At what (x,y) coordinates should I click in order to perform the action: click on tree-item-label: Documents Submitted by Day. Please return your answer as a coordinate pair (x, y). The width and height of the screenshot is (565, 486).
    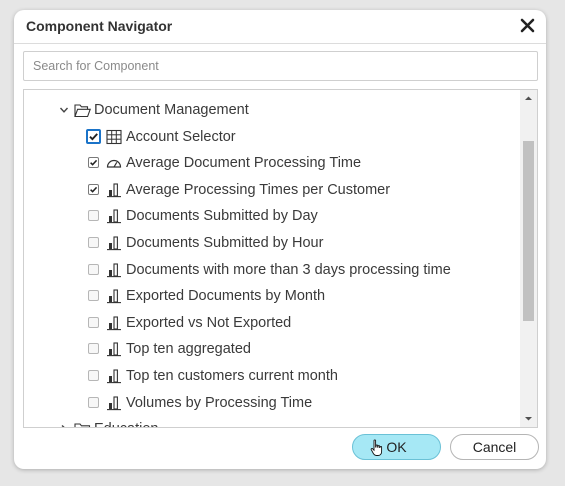
    Looking at the image, I should click on (222, 216).